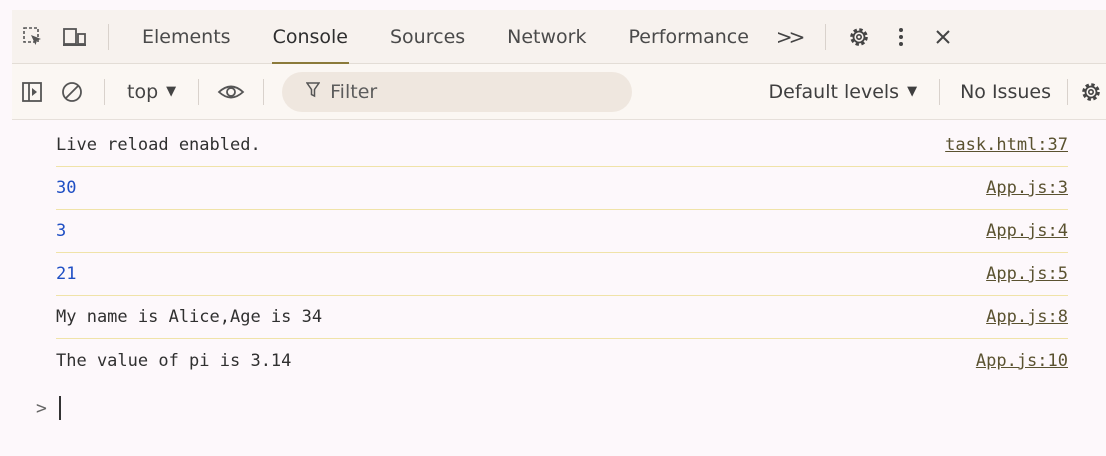 This screenshot has width=1106, height=456. What do you see at coordinates (1022, 361) in the screenshot?
I see `source-link: App.js:10` at bounding box center [1022, 361].